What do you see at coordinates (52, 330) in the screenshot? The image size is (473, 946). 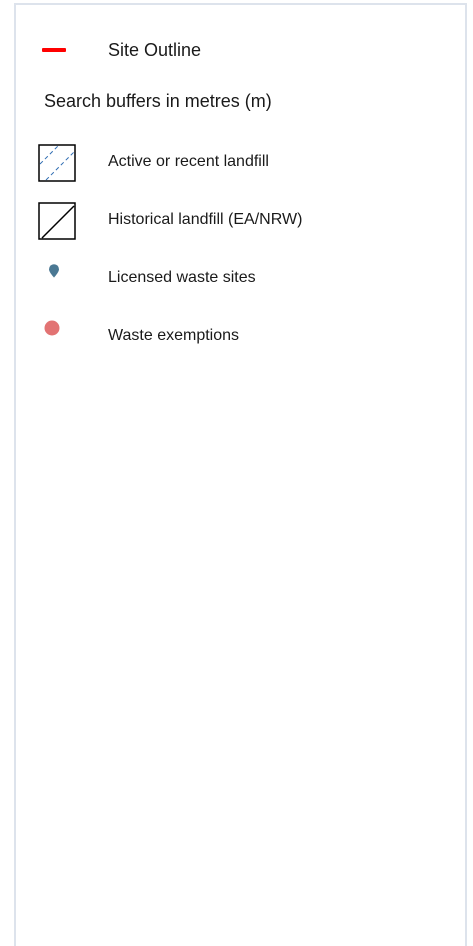 I see `dot-icon` at bounding box center [52, 330].